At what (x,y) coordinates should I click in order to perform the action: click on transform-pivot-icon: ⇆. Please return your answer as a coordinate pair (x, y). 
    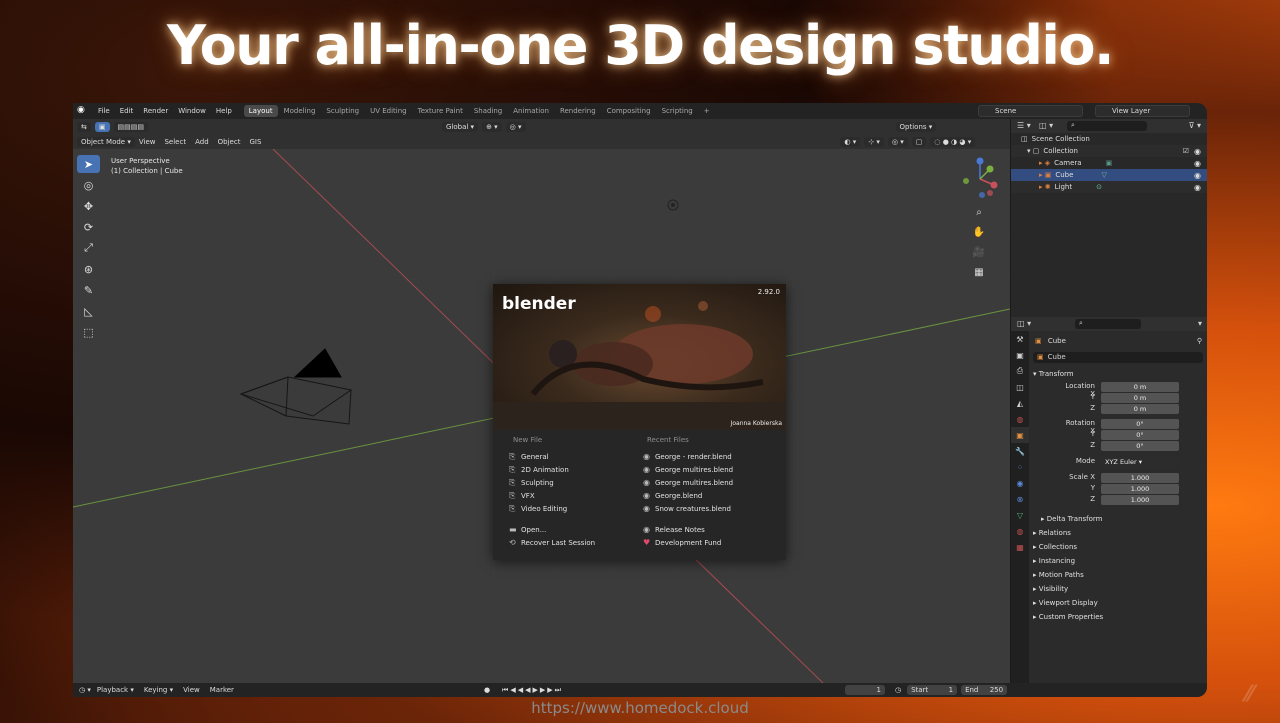
    Looking at the image, I should click on (84, 126).